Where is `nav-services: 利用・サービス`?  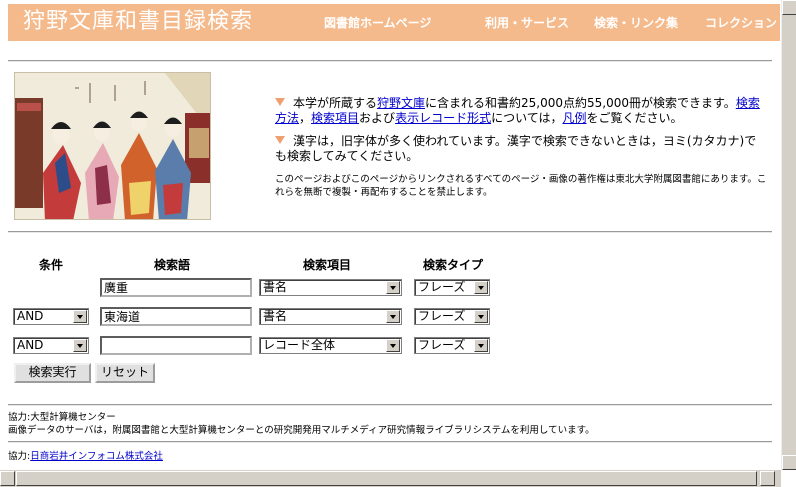 nav-services: 利用・サービス is located at coordinates (527, 23).